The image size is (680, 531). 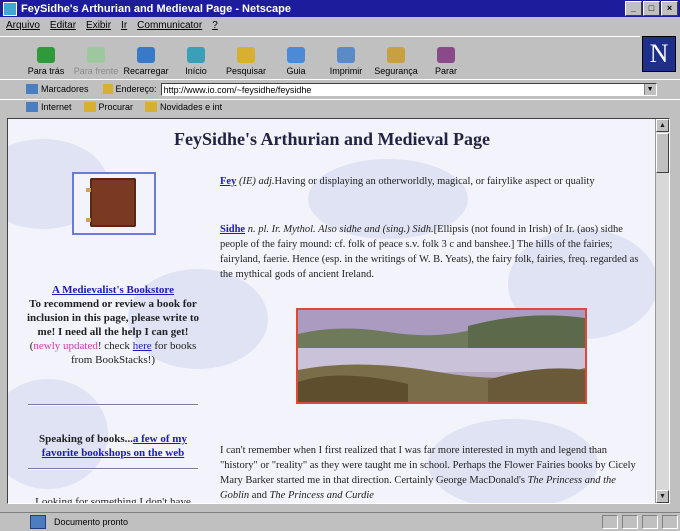 What do you see at coordinates (340, 25) in the screenshot?
I see `menu-bar: Arquivo Editar Exibir Ir Communicator ?` at bounding box center [340, 25].